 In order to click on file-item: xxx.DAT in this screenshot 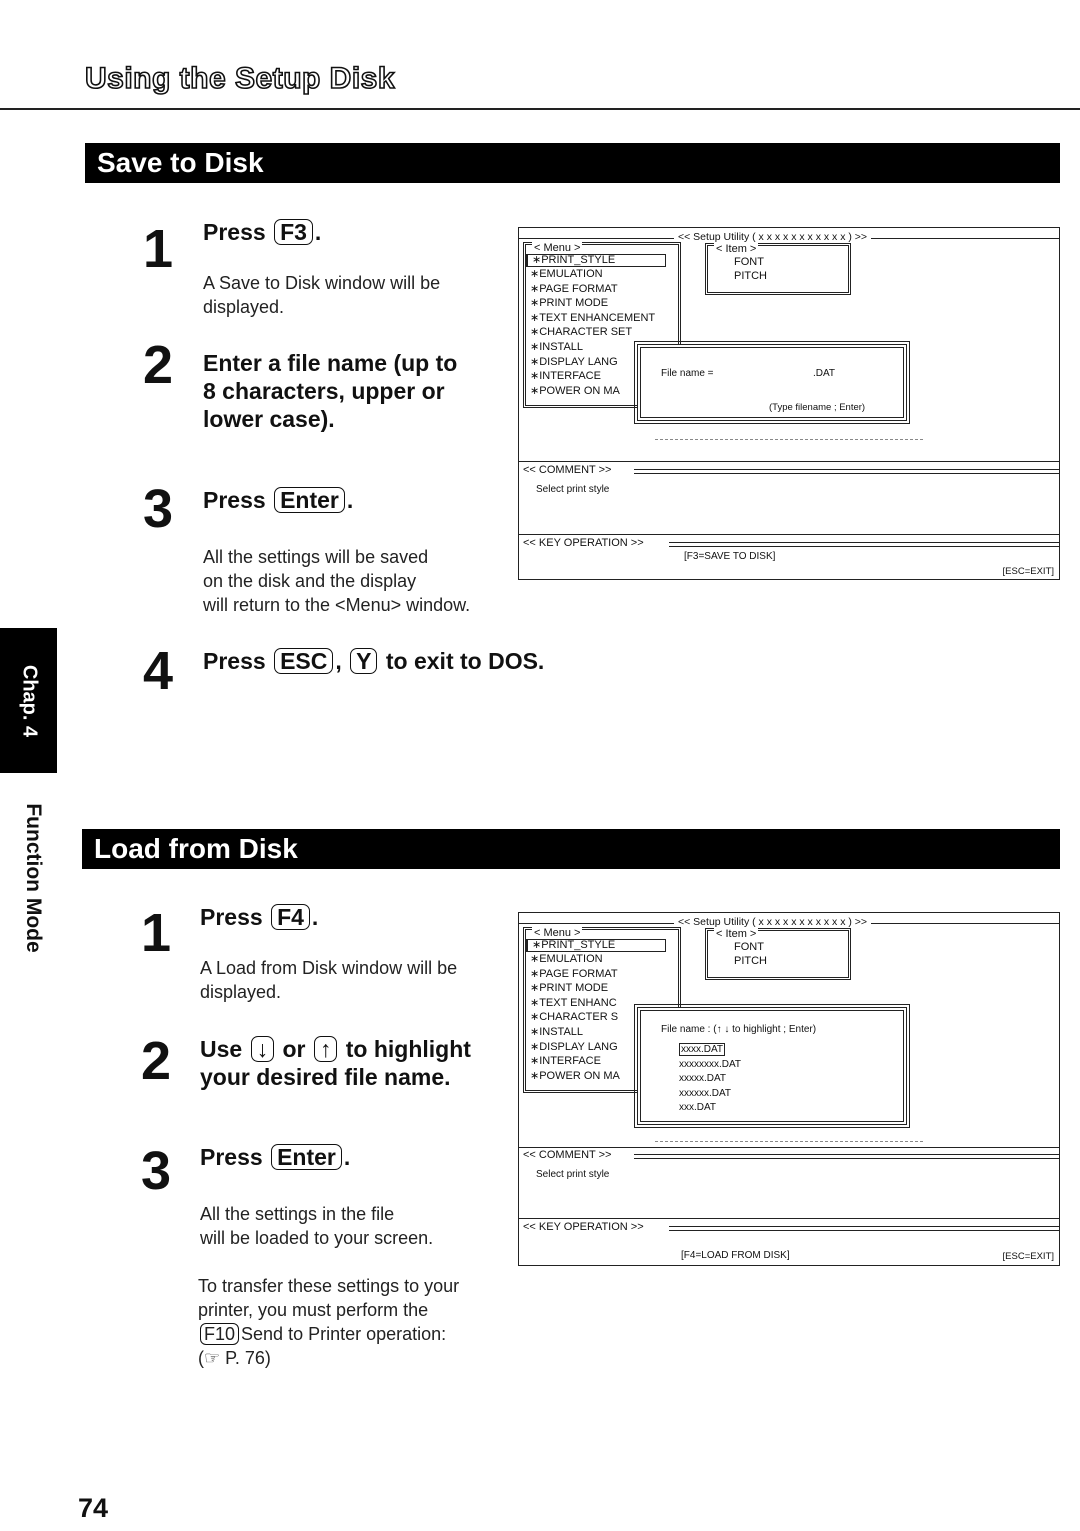, I will do `click(710, 1108)`.